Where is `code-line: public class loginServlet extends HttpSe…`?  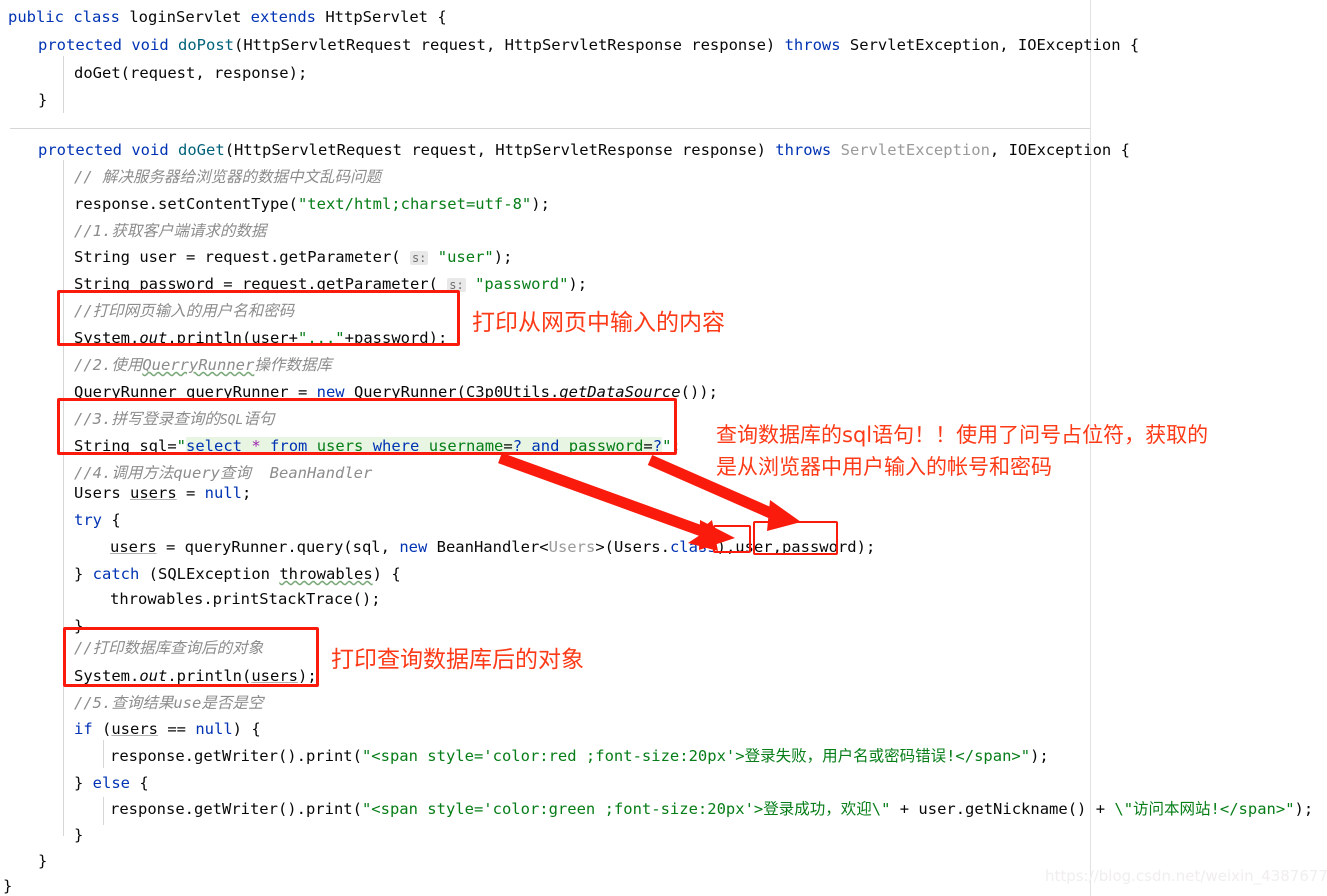 code-line: public class loginServlet extends HttpSe… is located at coordinates (227, 17).